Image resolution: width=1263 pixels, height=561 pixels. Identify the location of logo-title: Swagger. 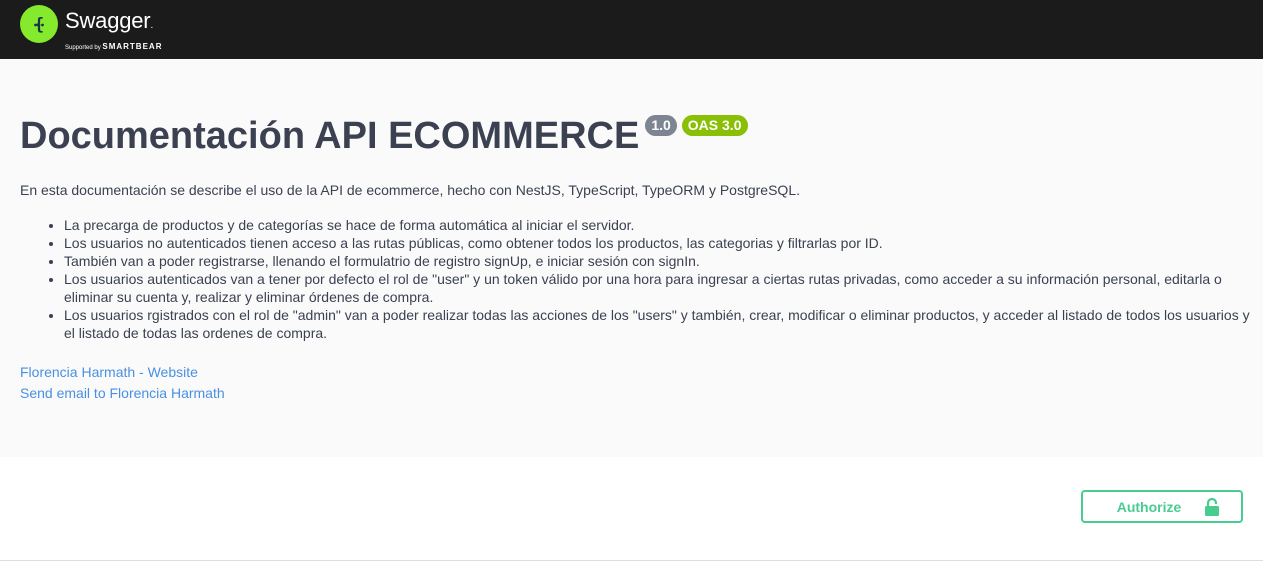
(108, 20).